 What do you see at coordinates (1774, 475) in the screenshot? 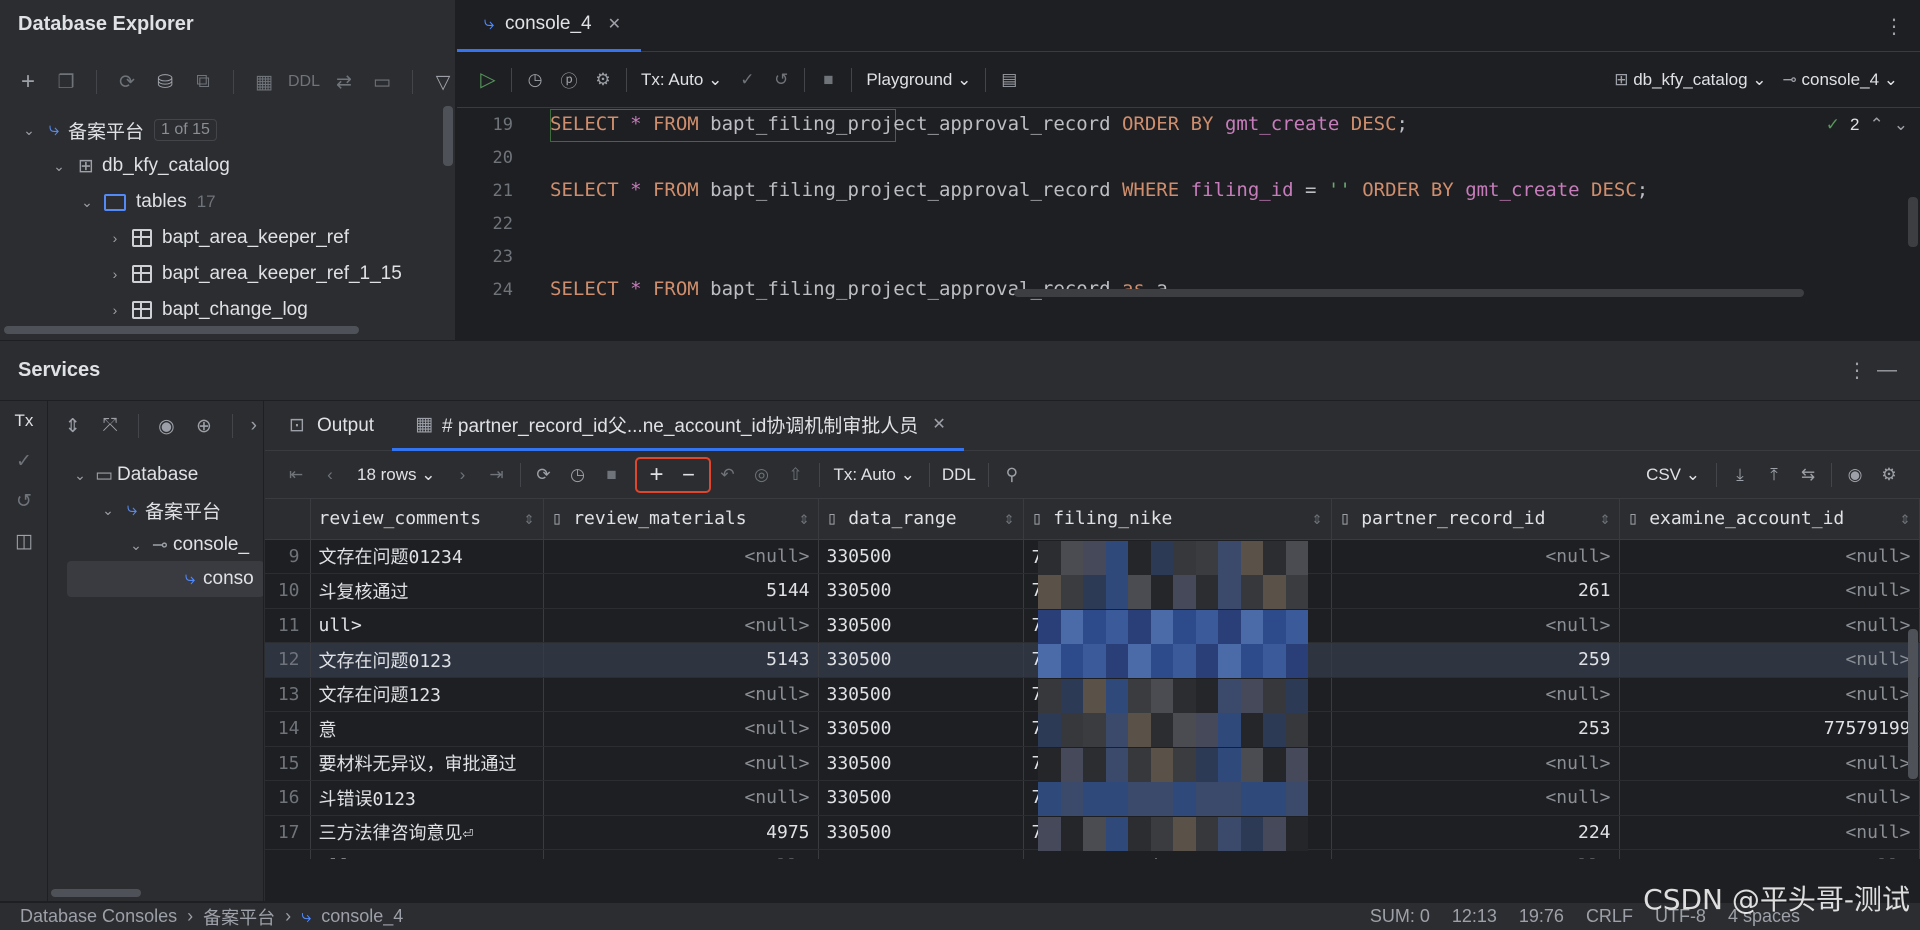
I see `upload-icon: ⤒` at bounding box center [1774, 475].